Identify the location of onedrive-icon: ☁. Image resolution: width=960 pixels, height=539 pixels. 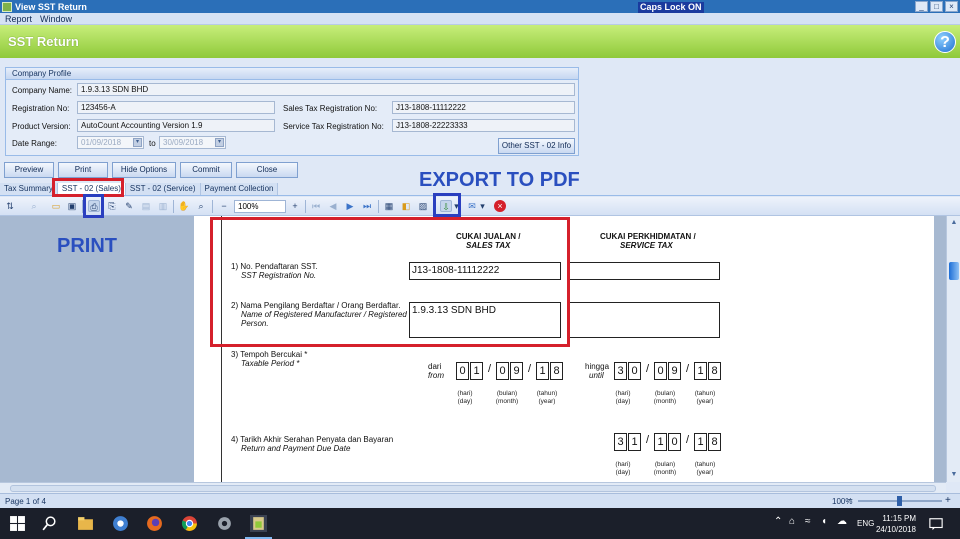
(842, 521).